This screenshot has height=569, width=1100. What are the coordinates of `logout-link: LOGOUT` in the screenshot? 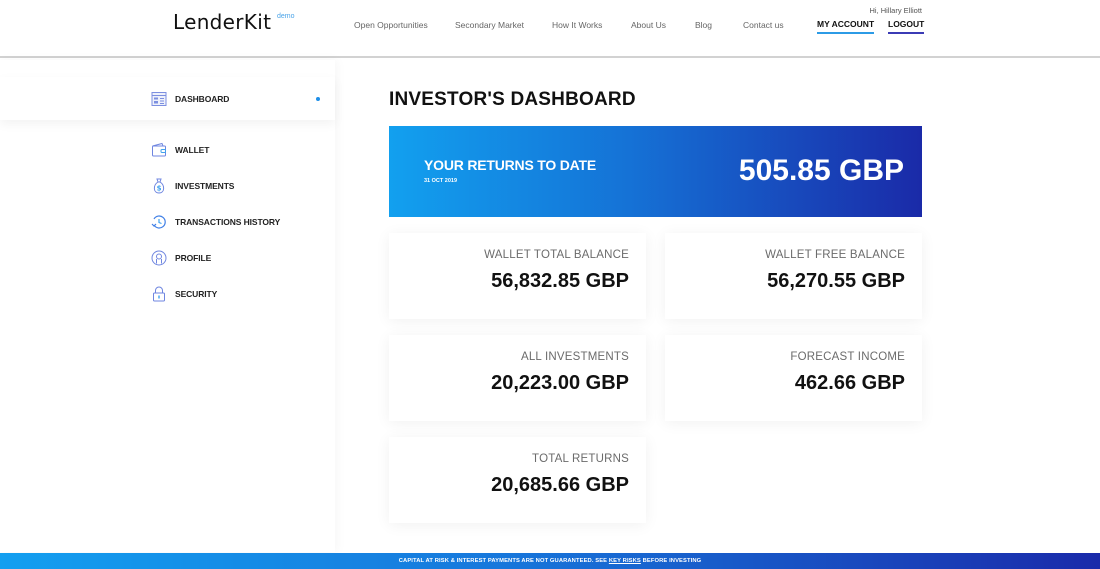 It's located at (906, 26).